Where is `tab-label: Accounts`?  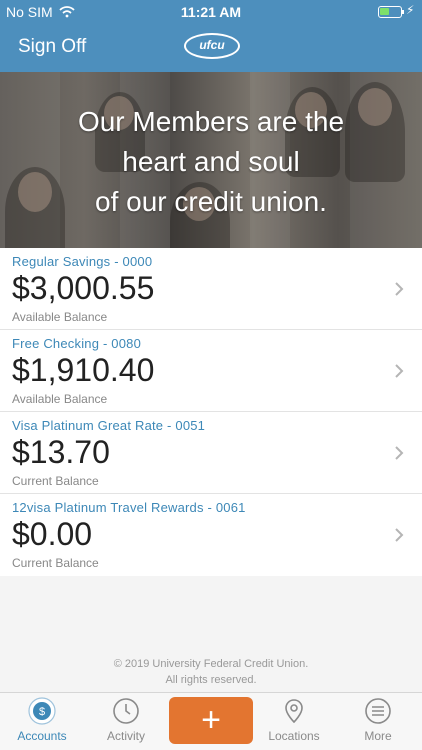
tab-label: Accounts is located at coordinates (42, 736).